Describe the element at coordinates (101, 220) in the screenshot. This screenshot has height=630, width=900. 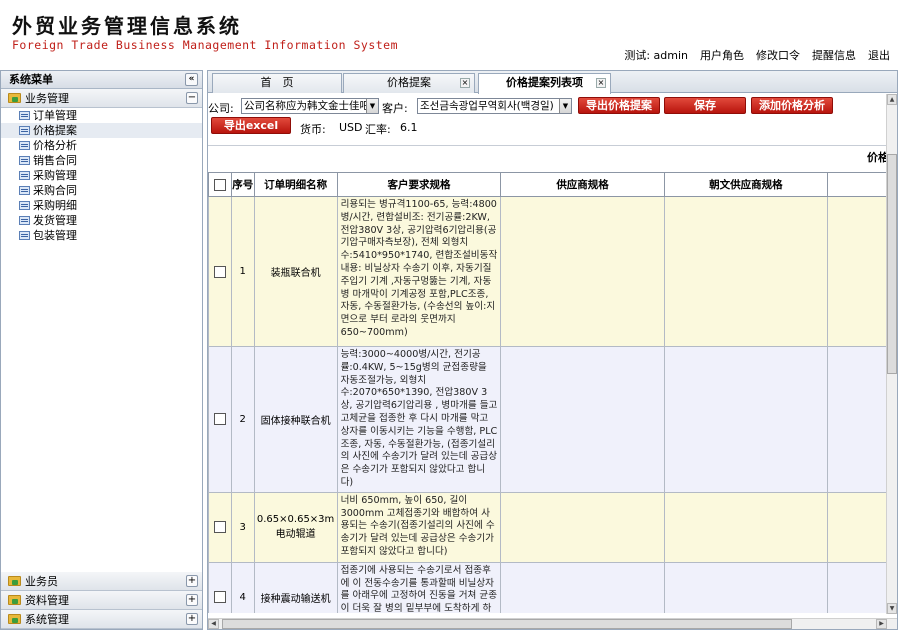
I see `sidebar-item-shipping-management: 发货管理` at that location.